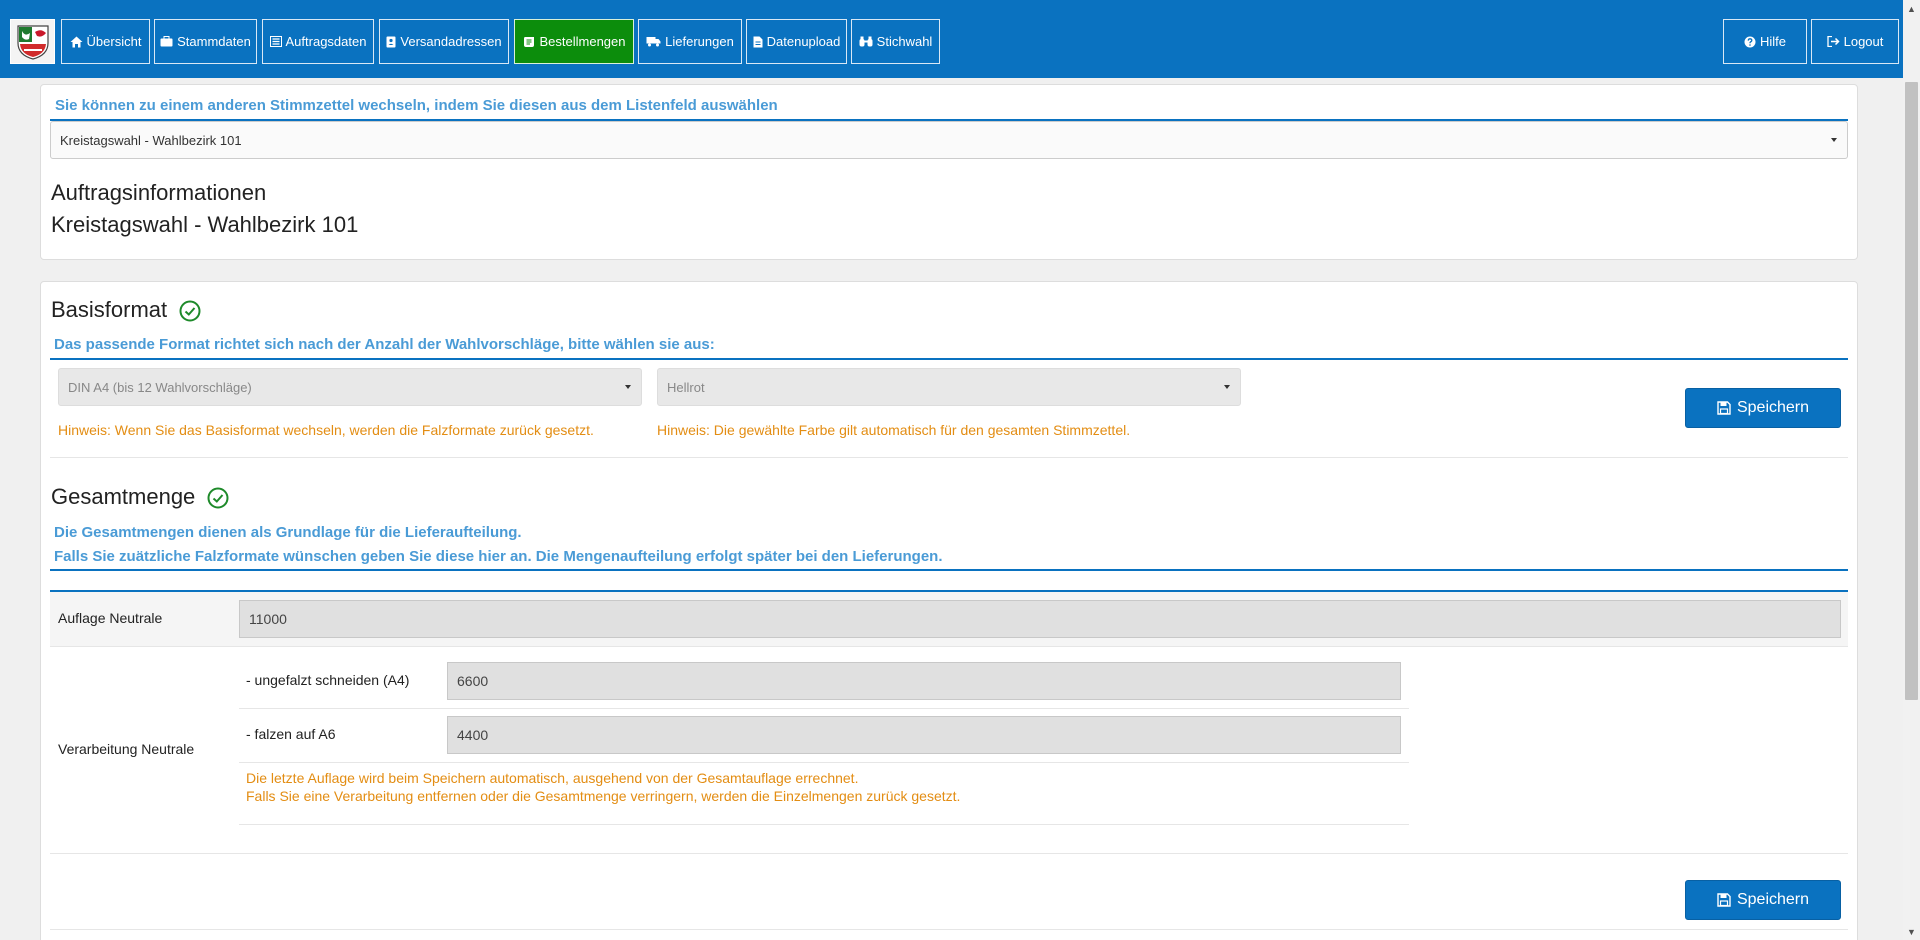 The height and width of the screenshot is (940, 1920). Describe the element at coordinates (391, 41) in the screenshot. I see `address-card-icon` at that location.